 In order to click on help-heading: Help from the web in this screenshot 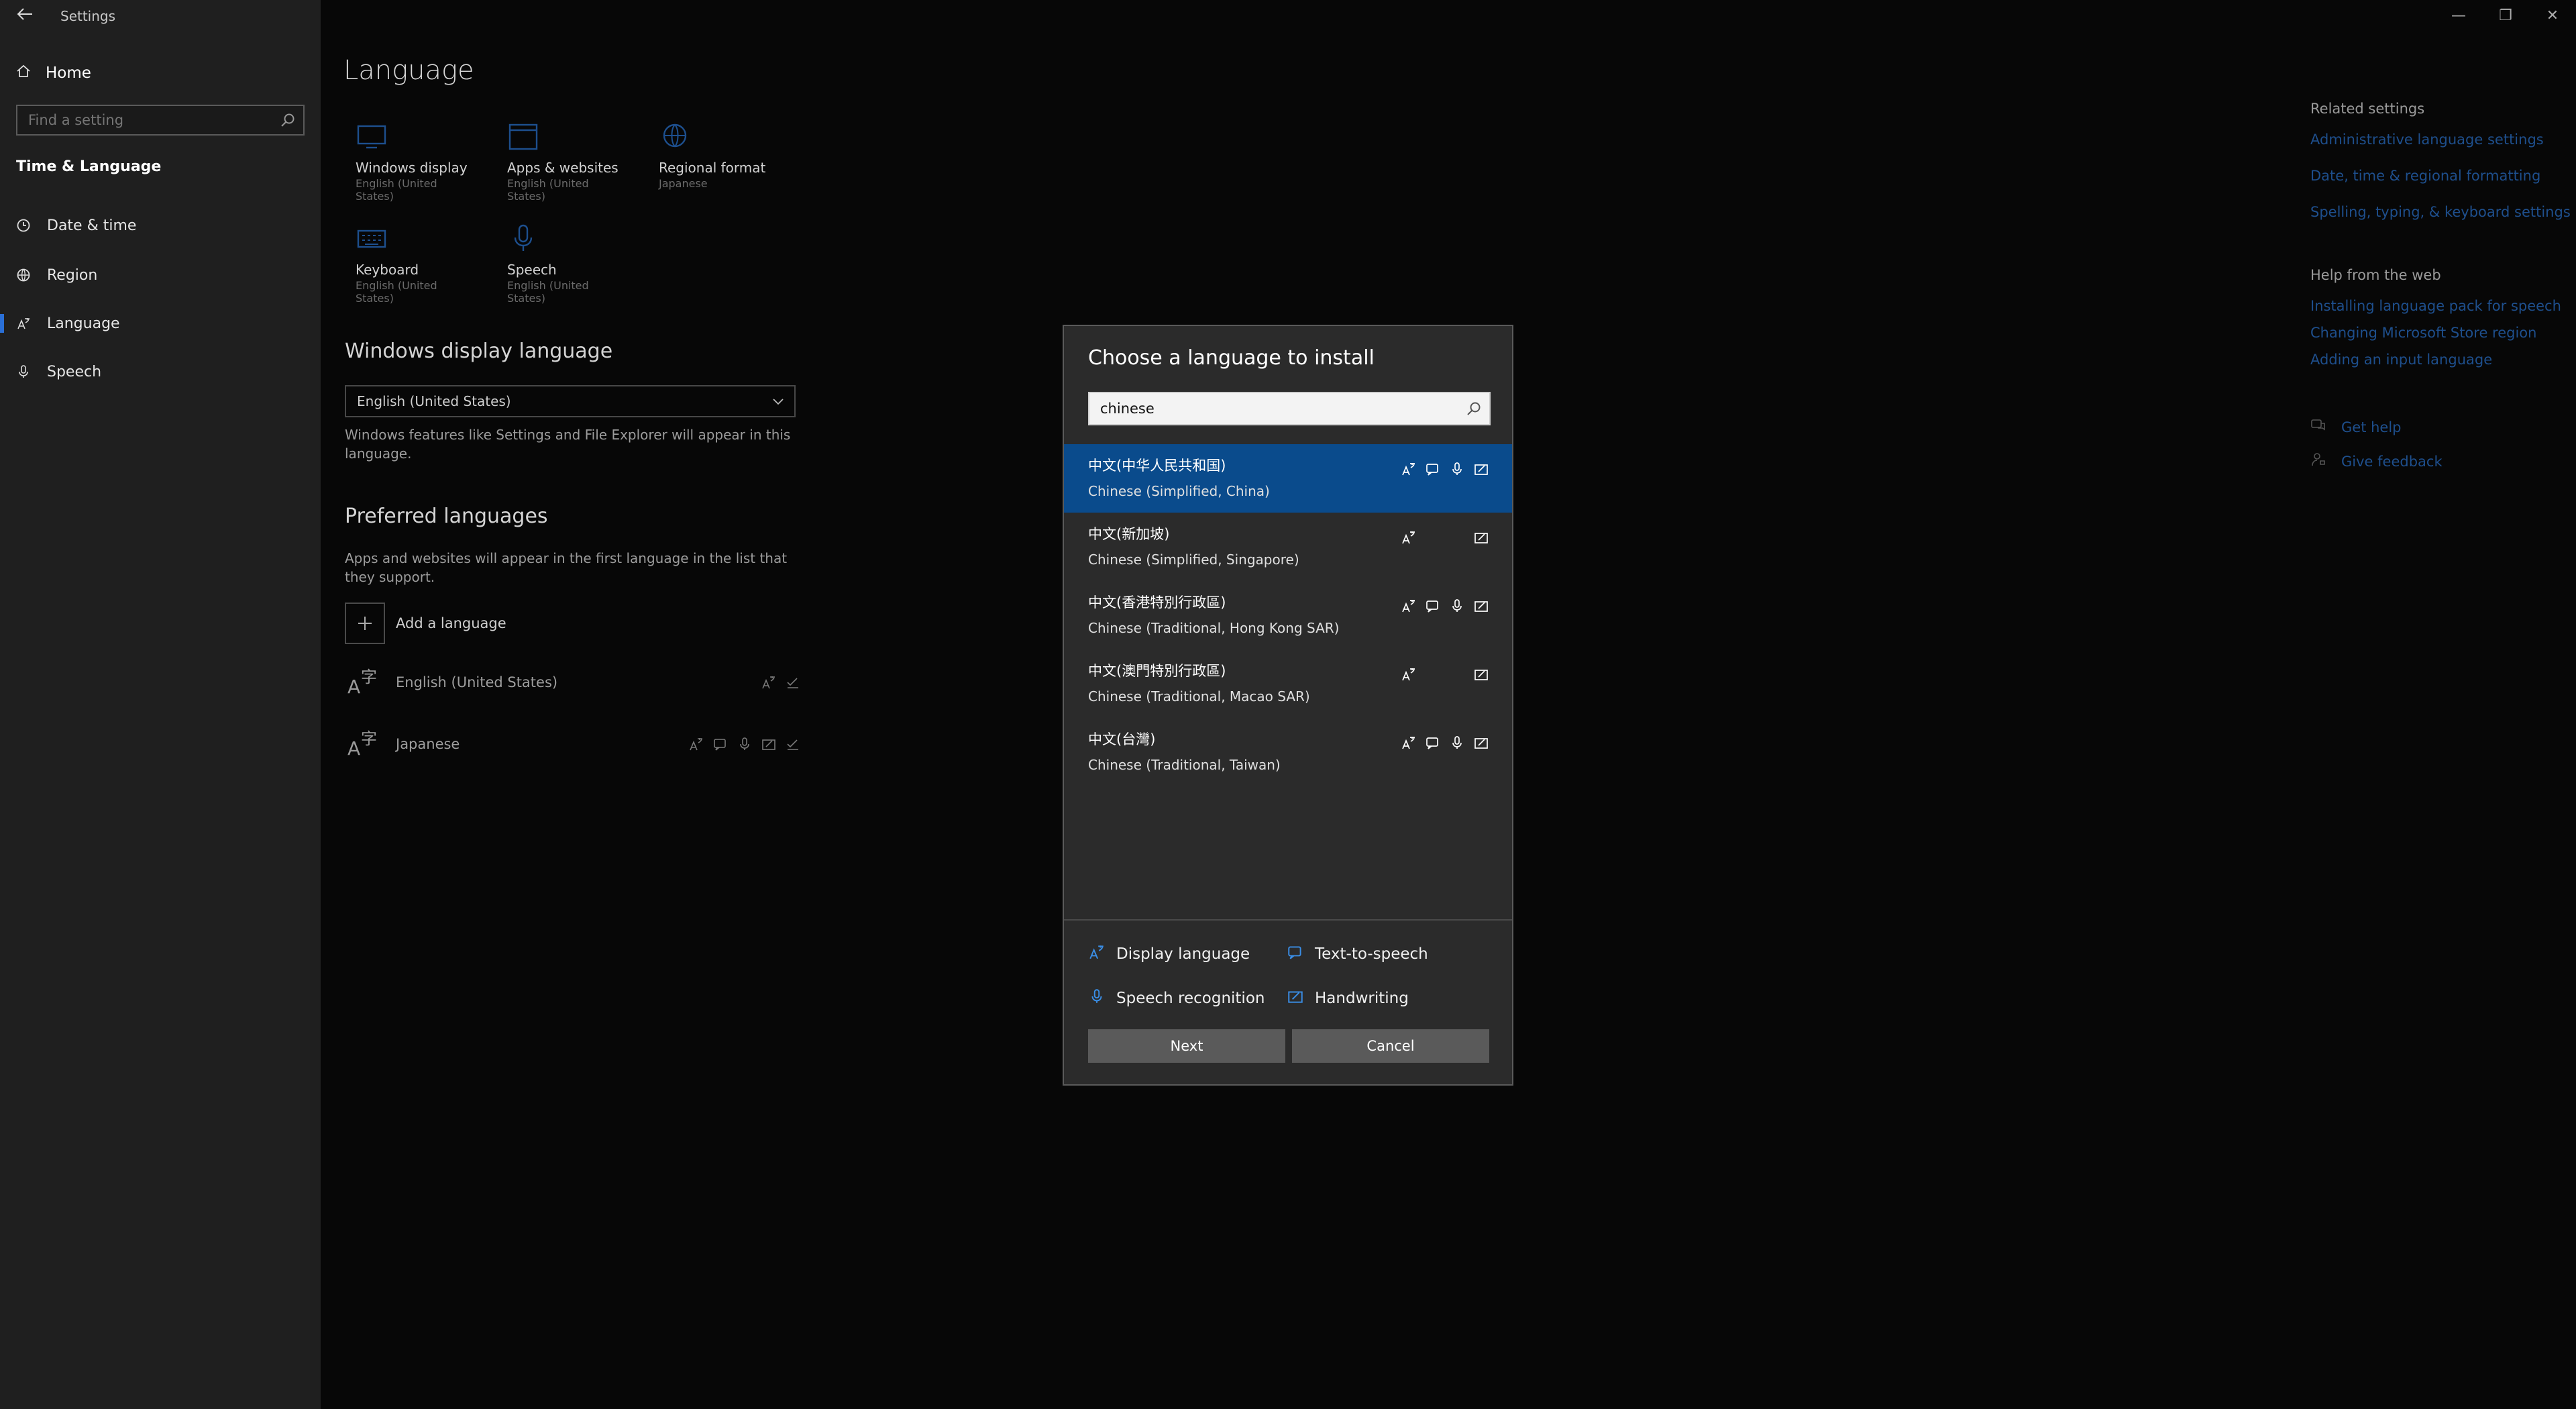, I will do `click(2375, 275)`.